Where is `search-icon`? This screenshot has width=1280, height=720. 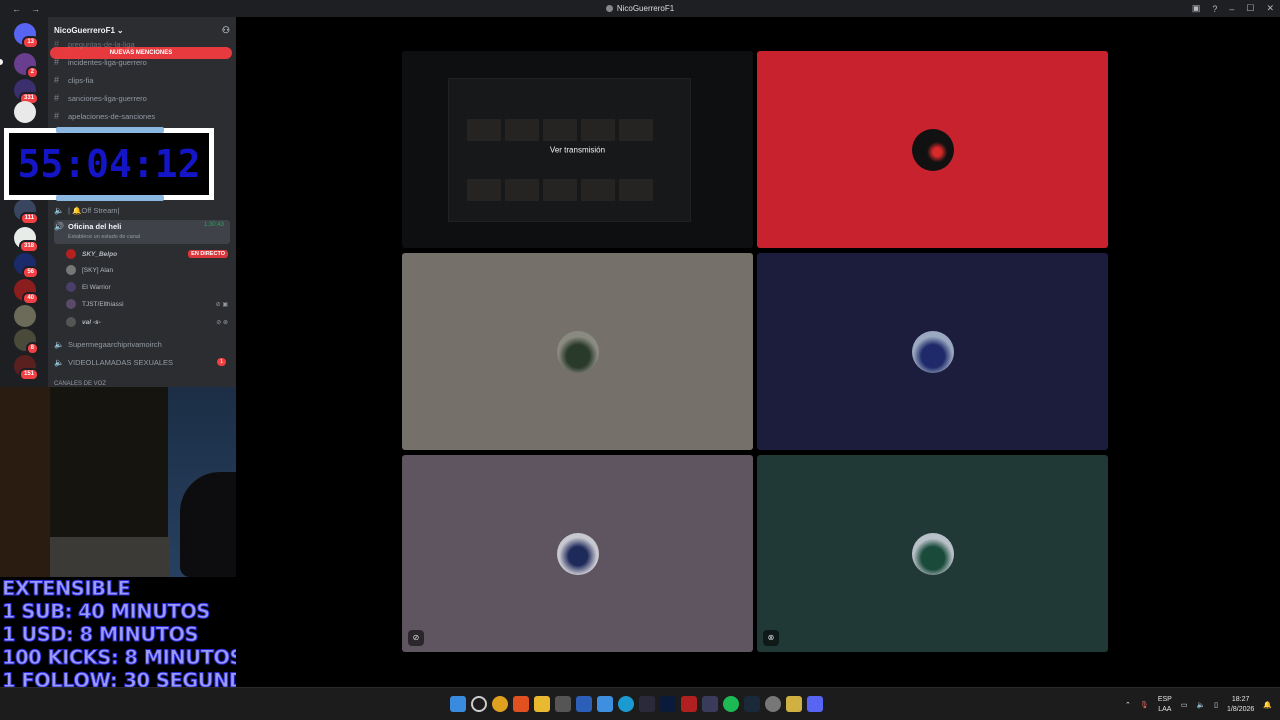
search-icon is located at coordinates (479, 704).